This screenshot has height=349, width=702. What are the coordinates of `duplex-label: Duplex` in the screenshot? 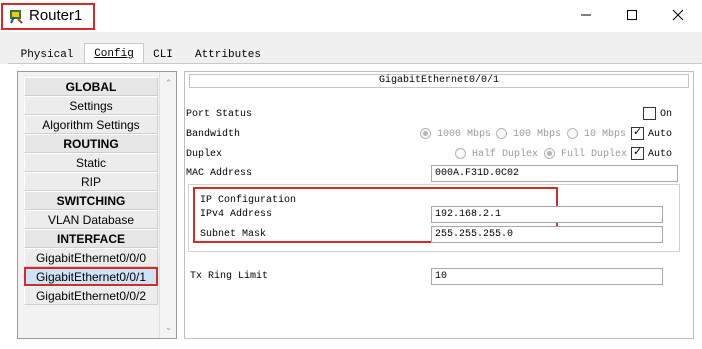 It's located at (204, 154).